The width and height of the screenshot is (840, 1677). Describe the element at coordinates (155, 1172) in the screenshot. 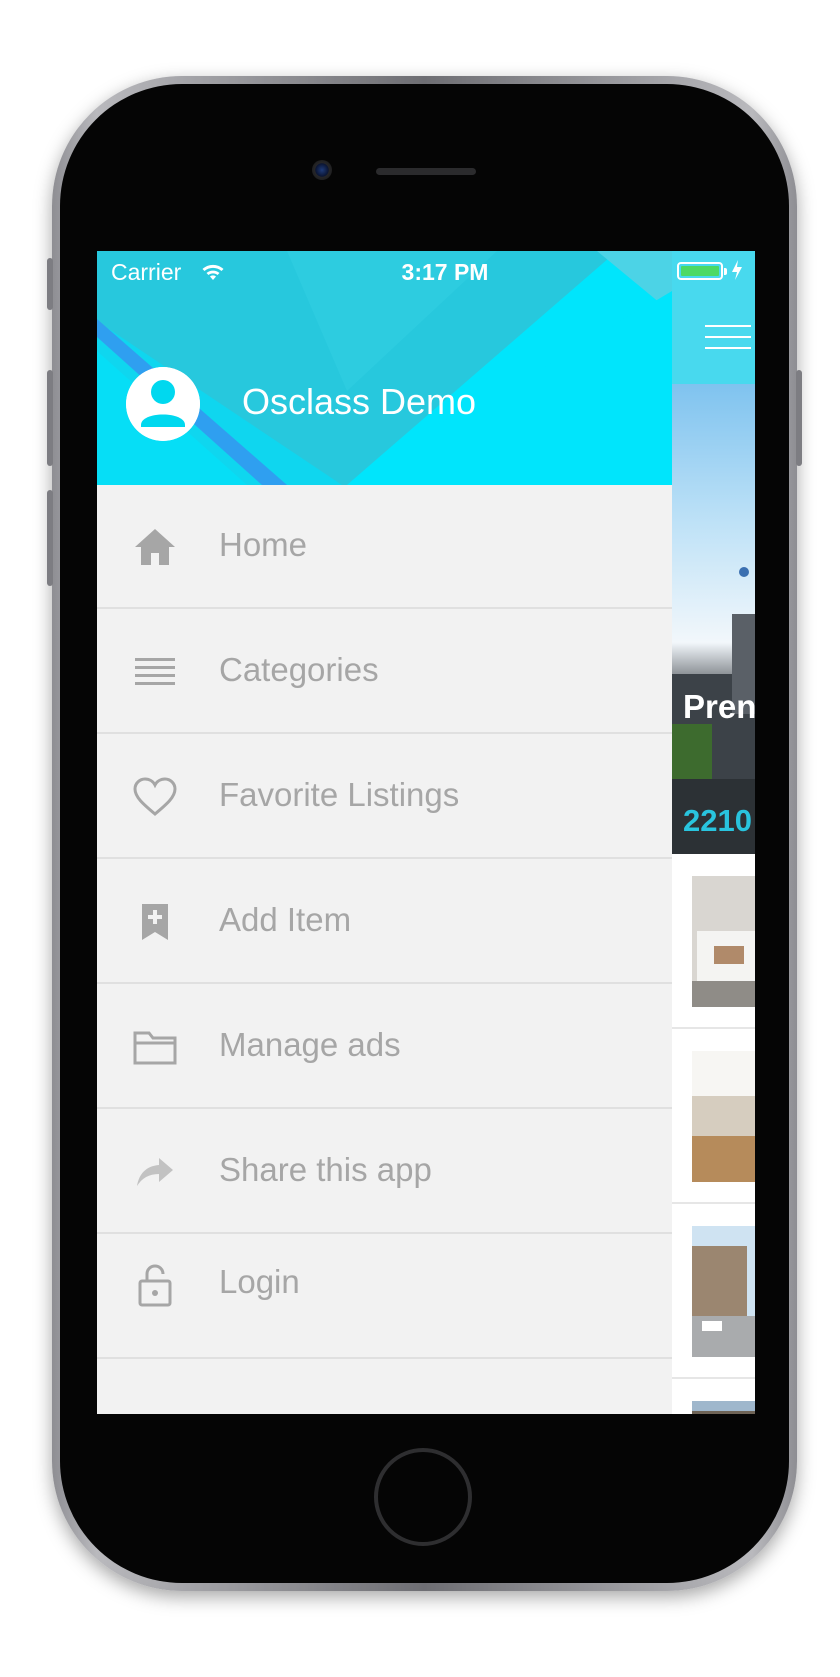

I see `share-icon` at that location.